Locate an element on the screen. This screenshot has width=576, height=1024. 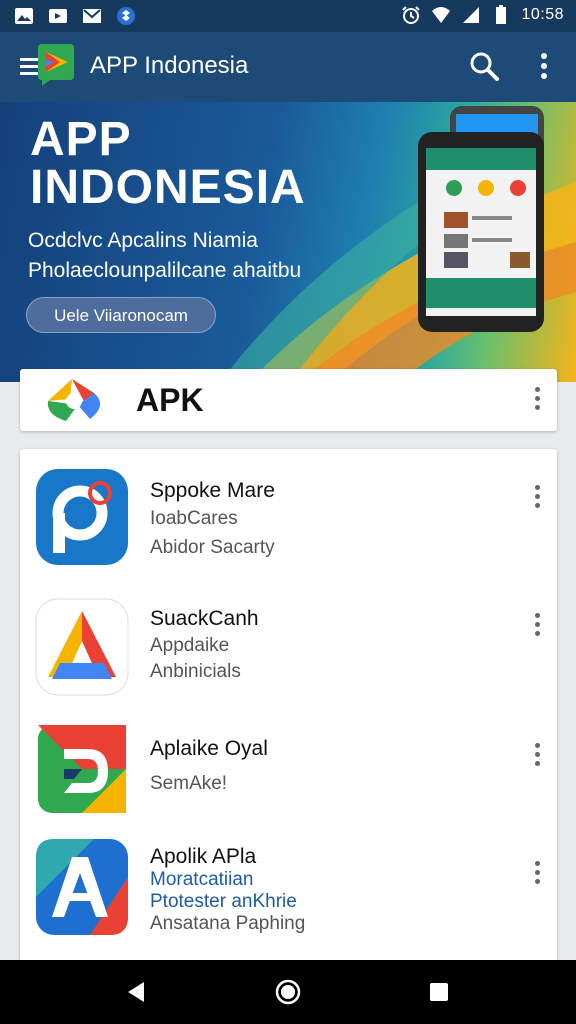
back-icon is located at coordinates (136, 992).